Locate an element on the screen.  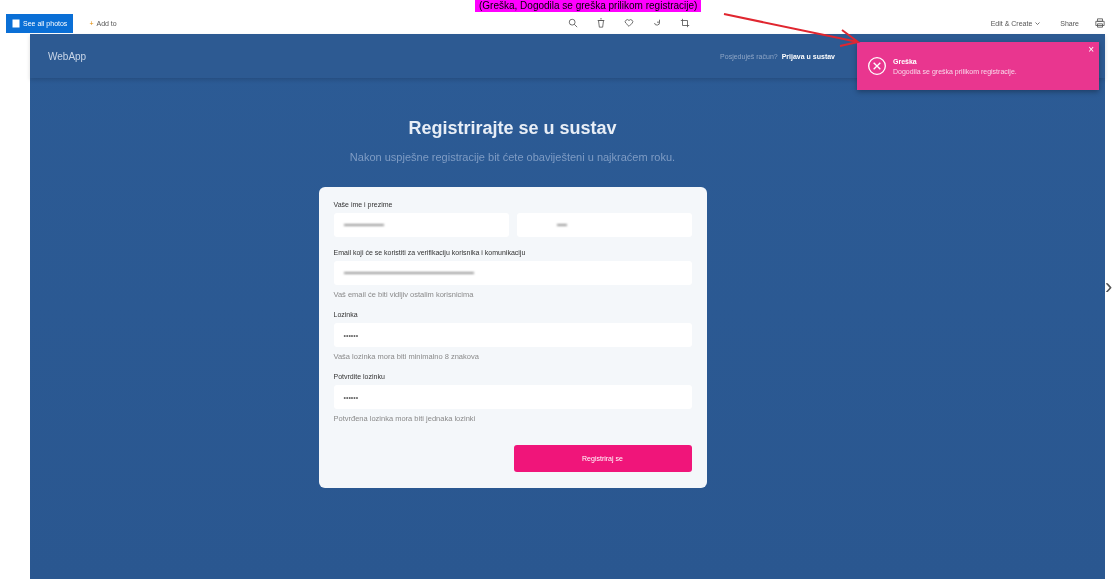
heart-icon is located at coordinates (628, 23).